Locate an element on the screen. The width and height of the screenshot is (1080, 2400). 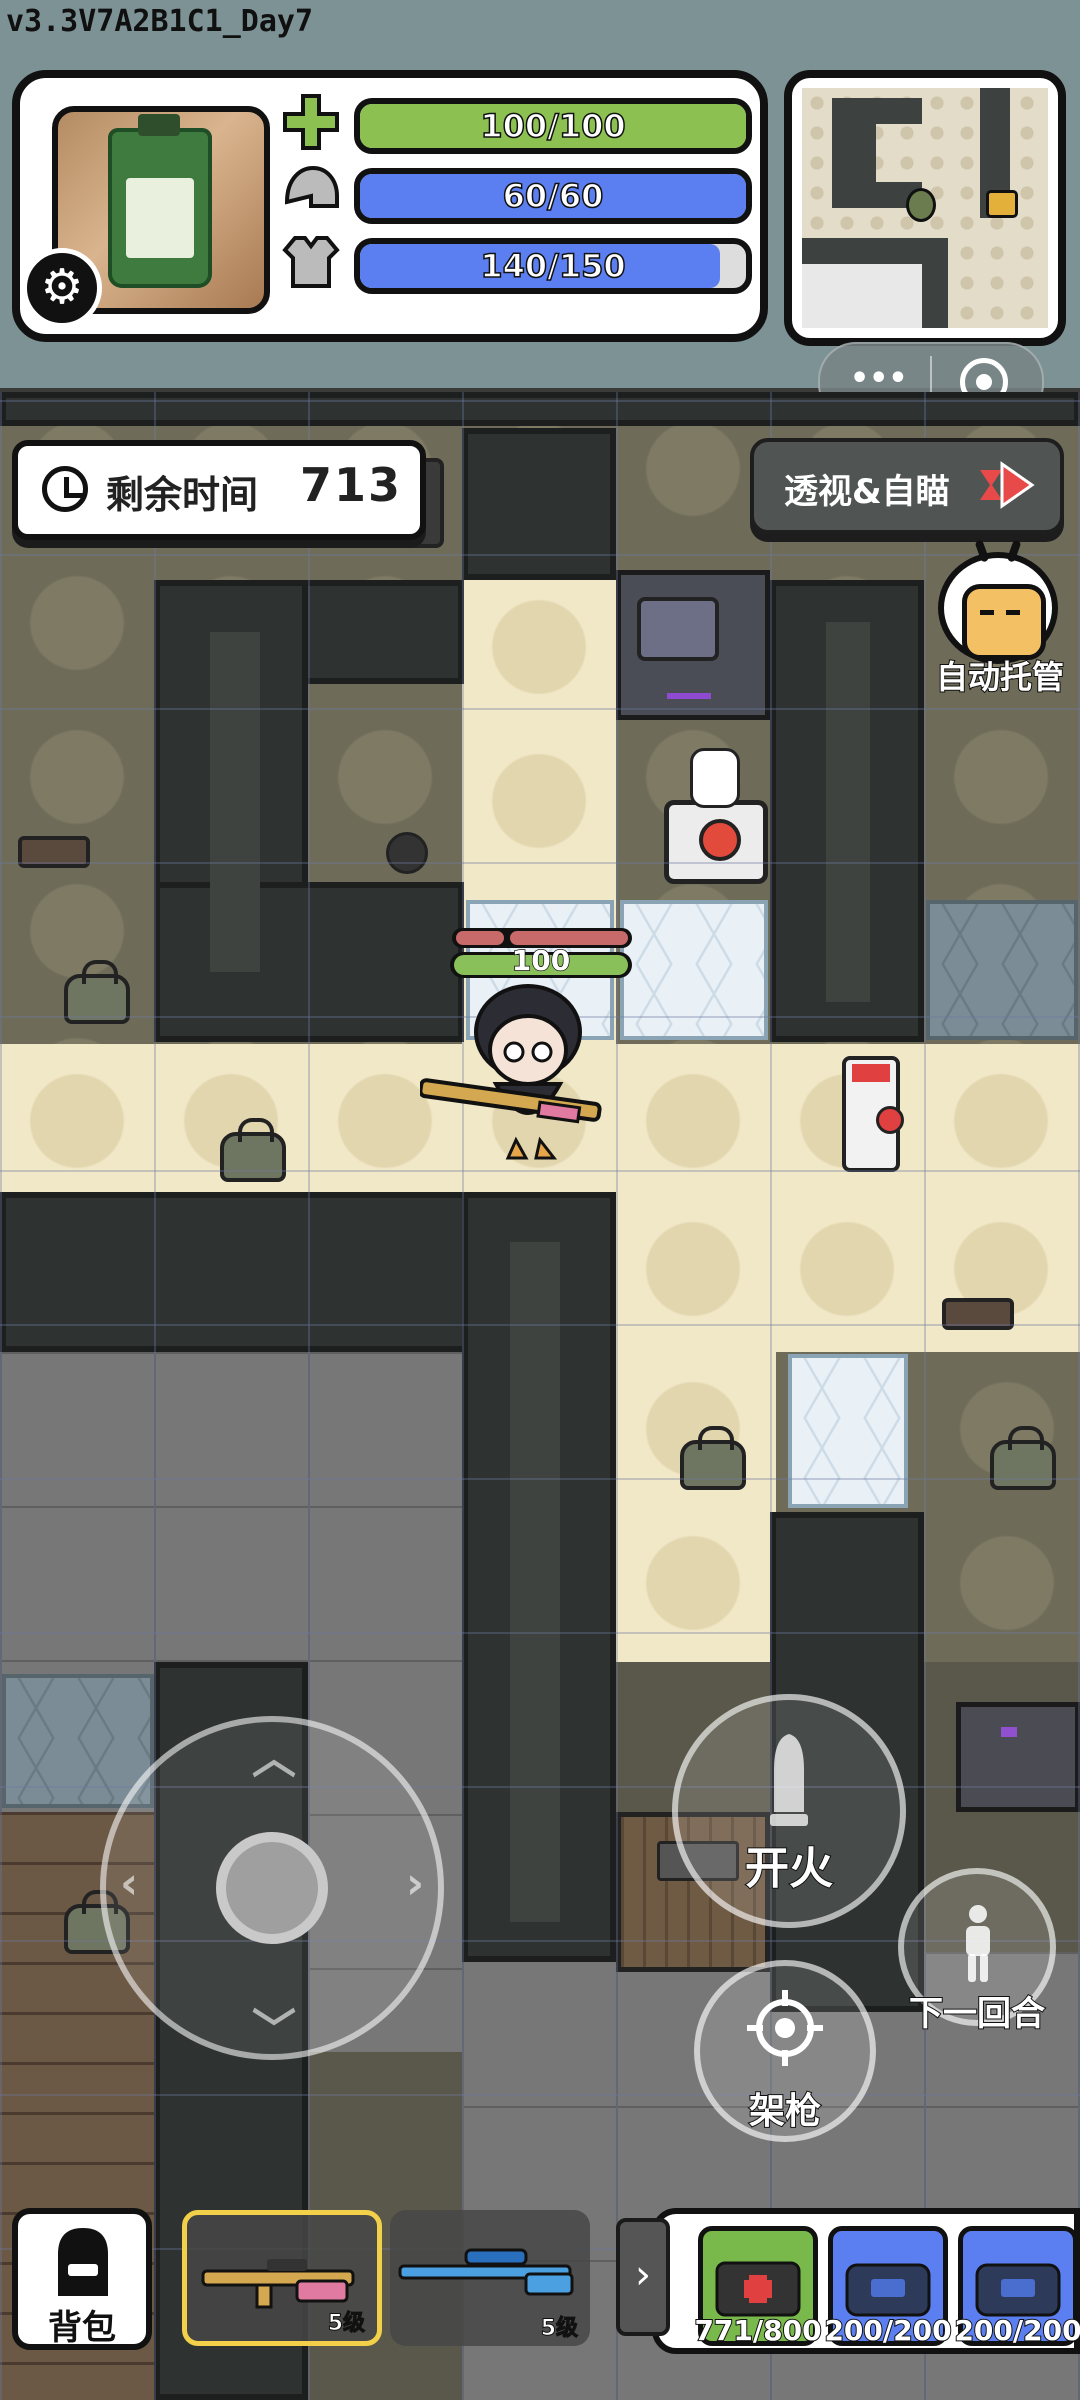
crosshair-icon is located at coordinates (785, 2028).